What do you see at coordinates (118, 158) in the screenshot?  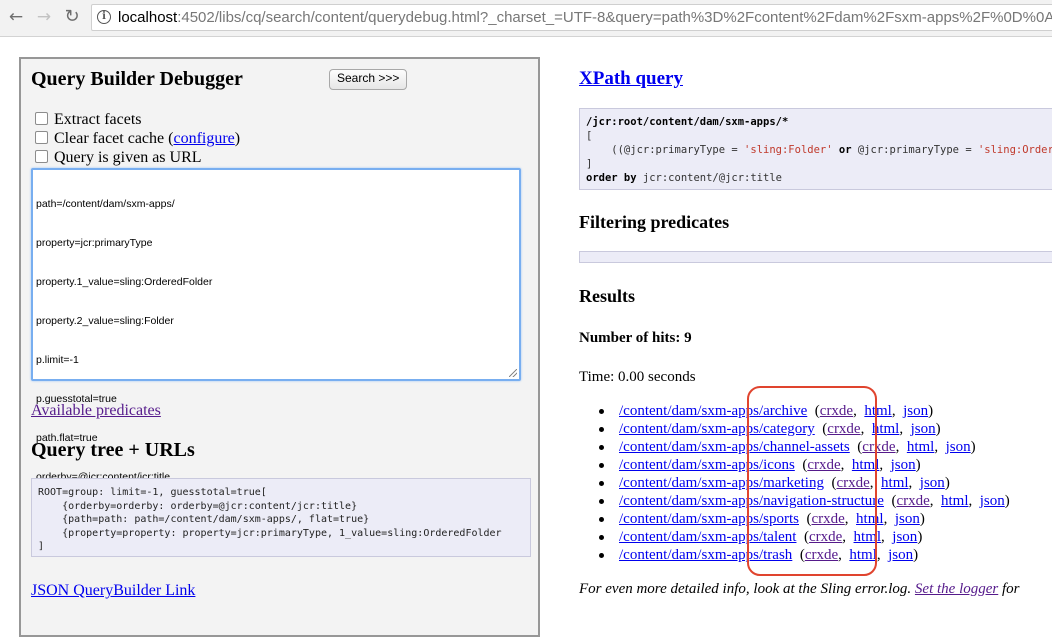 I see `query-as-url-option: Query is given as URL` at bounding box center [118, 158].